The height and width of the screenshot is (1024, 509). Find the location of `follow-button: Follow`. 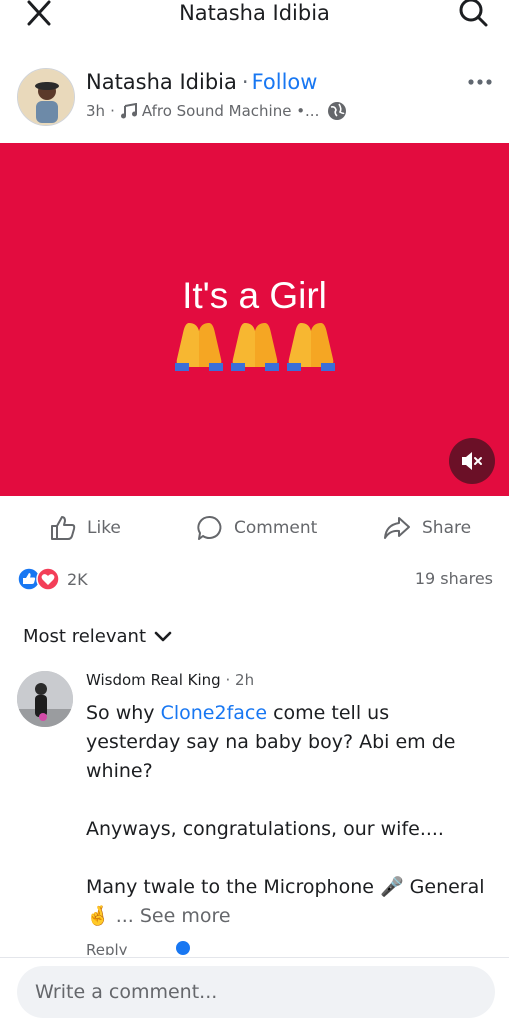

follow-button: Follow is located at coordinates (285, 82).